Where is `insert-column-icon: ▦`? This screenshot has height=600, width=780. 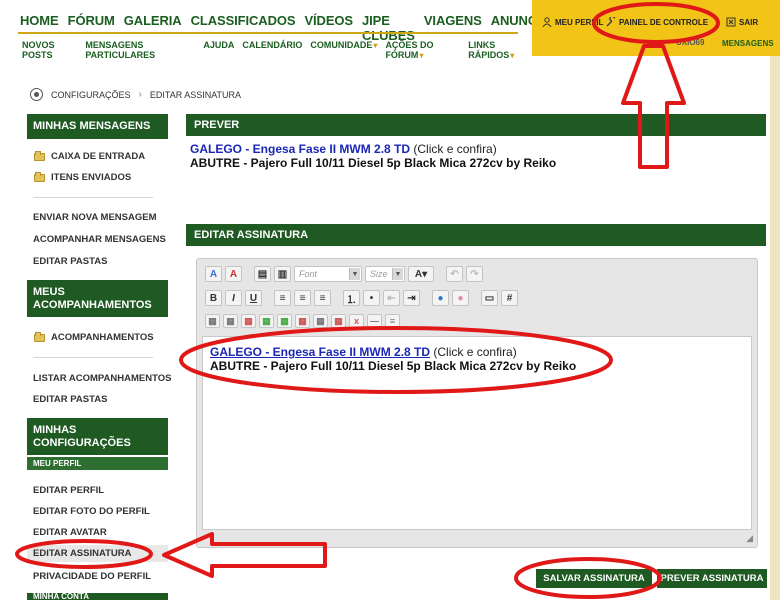 insert-column-icon: ▦ is located at coordinates (284, 321).